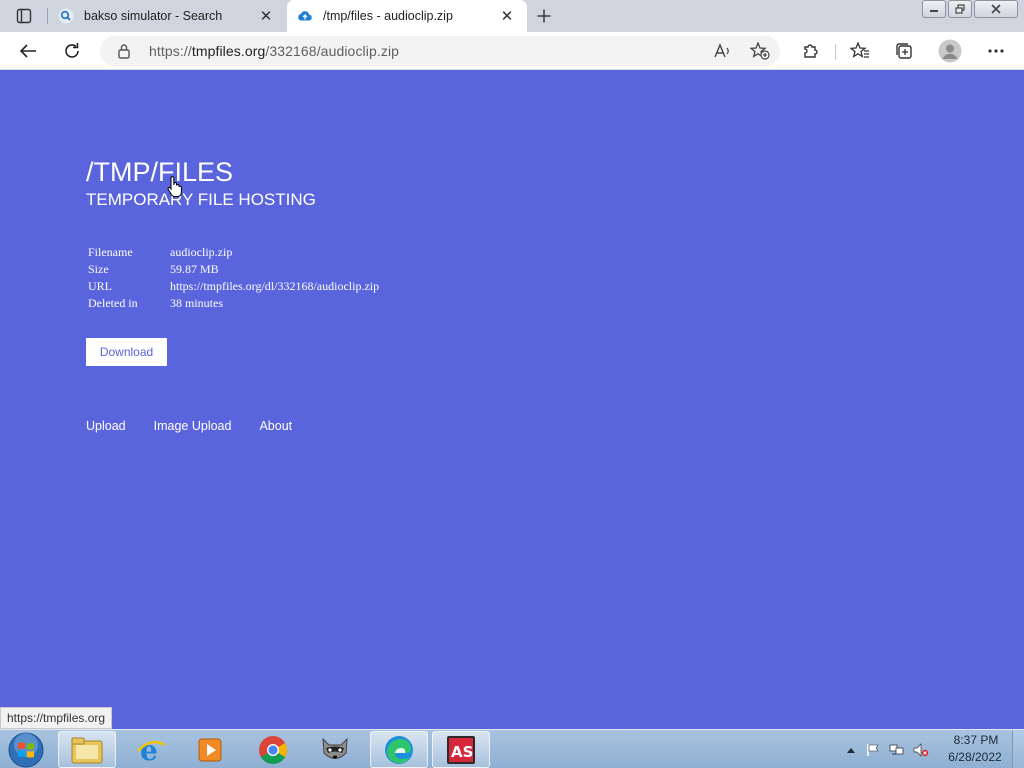  I want to click on filename-value: audioclip.zip, so click(201, 252).